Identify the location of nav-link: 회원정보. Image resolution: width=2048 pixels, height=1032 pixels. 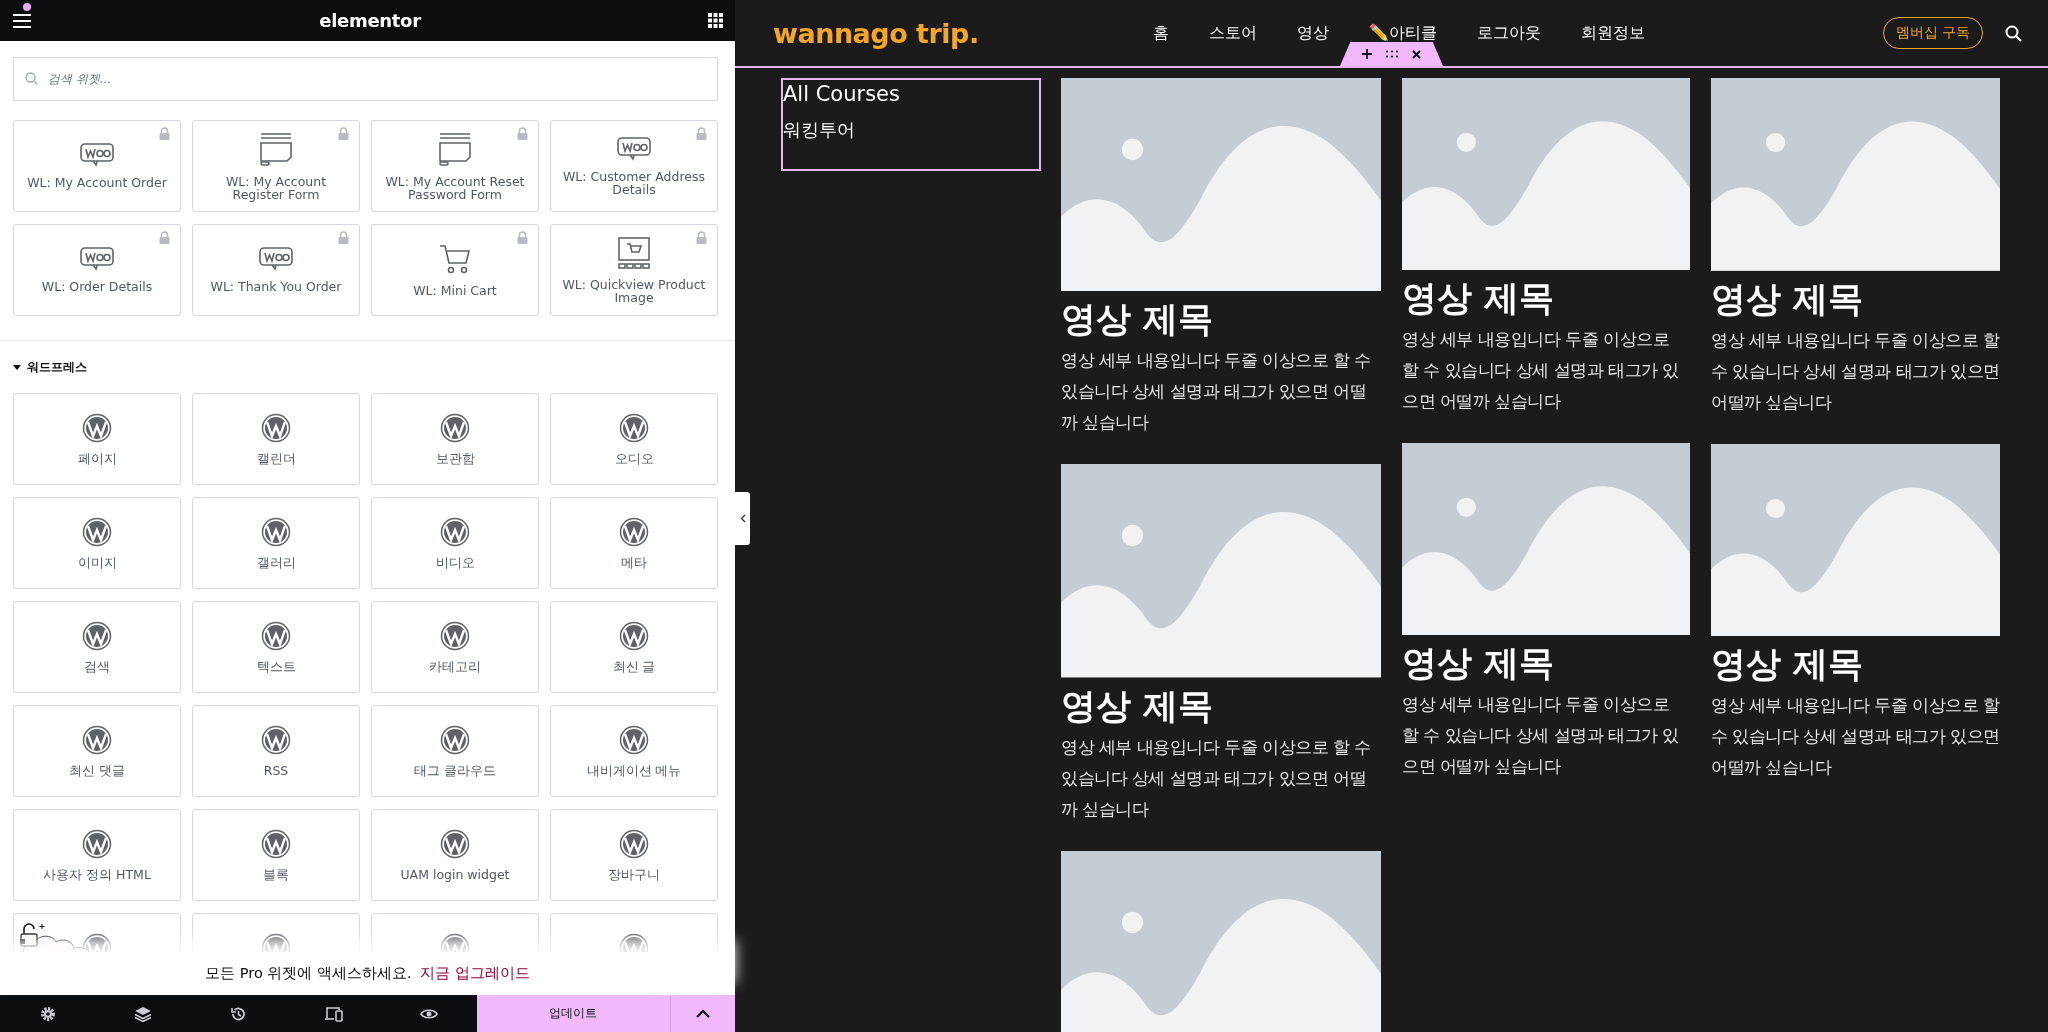
(1613, 33).